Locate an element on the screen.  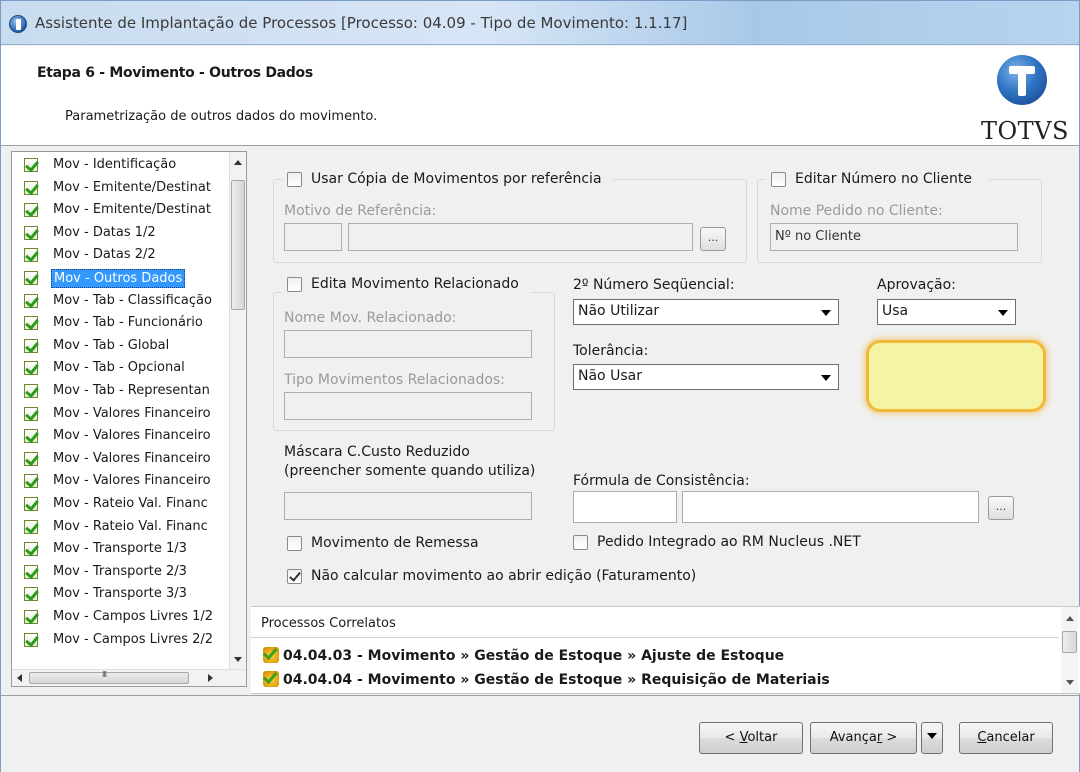
correlatos-scrollbar is located at coordinates (1069, 650).